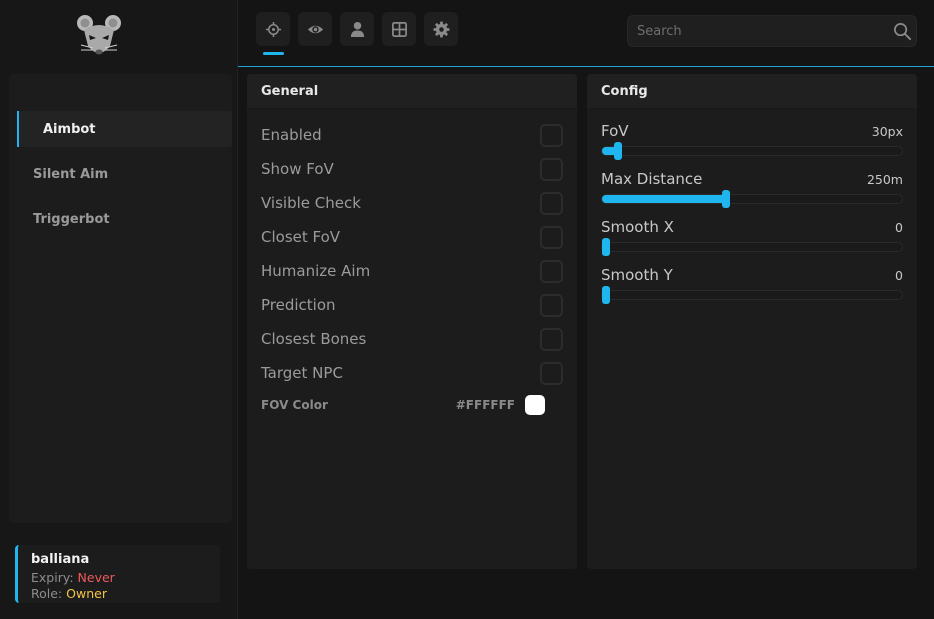  I want to click on search-box, so click(772, 31).